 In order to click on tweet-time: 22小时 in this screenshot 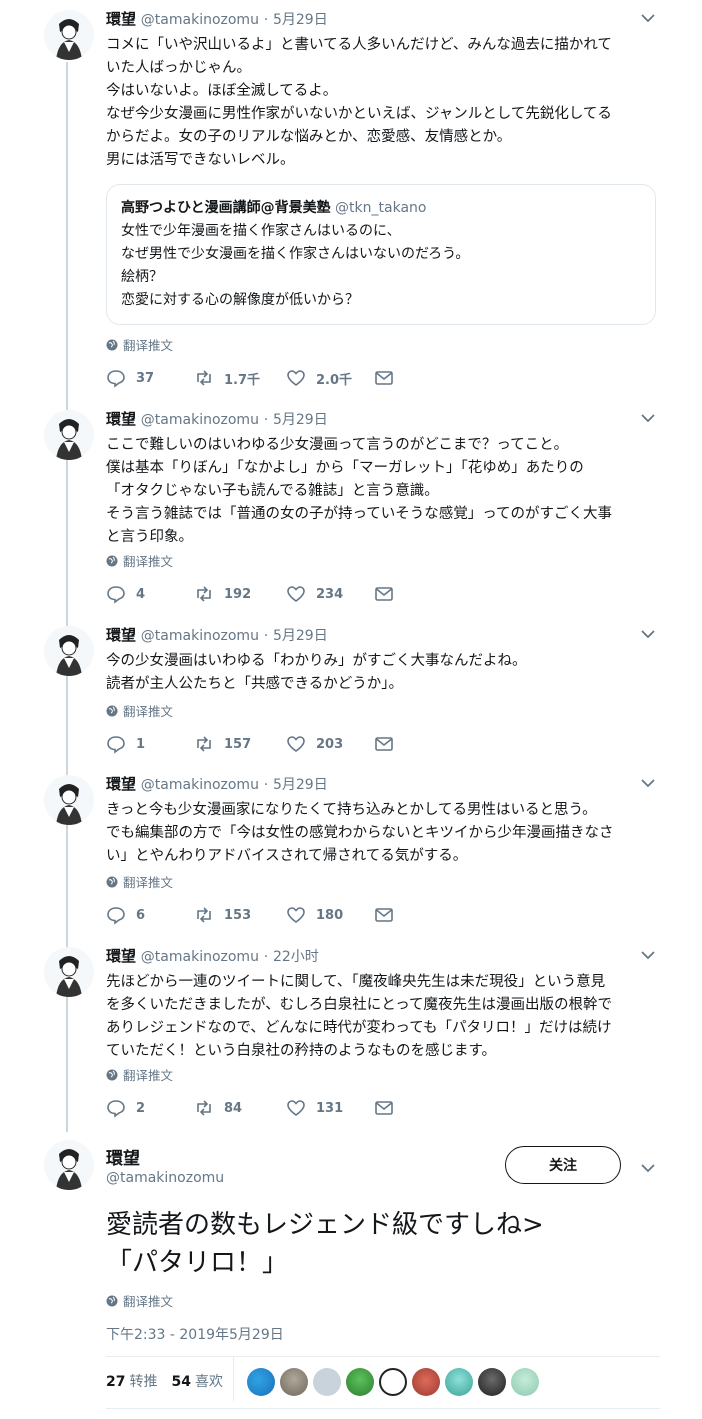, I will do `click(296, 957)`.